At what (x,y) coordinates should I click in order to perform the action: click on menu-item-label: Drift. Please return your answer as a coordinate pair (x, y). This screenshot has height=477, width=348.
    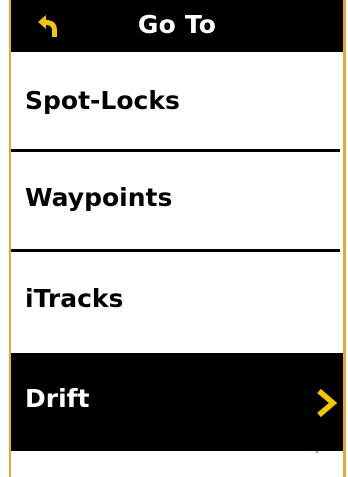
    Looking at the image, I should click on (57, 398).